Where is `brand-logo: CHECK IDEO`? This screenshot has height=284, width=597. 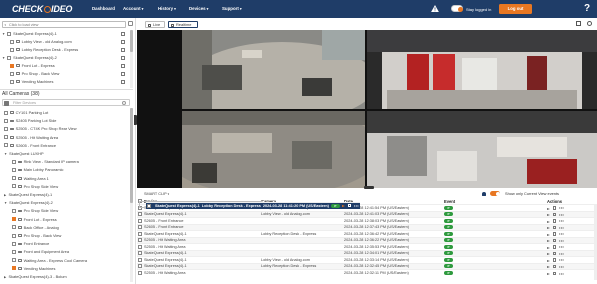 brand-logo: CHECK IDEO is located at coordinates (42, 9).